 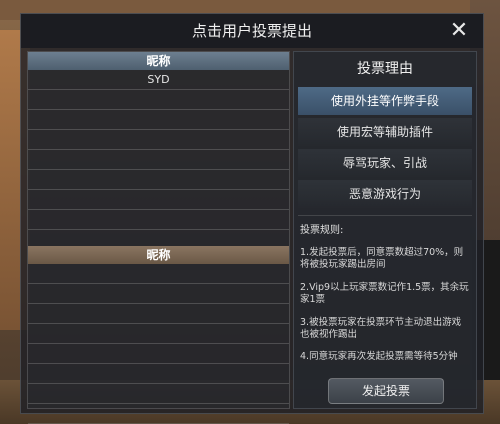 What do you see at coordinates (158, 80) in the screenshot?
I see `player-row: SYD` at bounding box center [158, 80].